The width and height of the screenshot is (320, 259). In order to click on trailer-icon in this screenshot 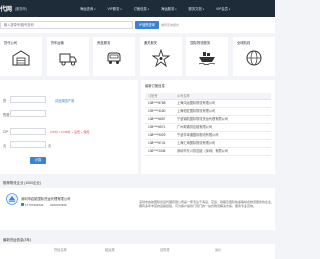, I will do `click(114, 58)`.